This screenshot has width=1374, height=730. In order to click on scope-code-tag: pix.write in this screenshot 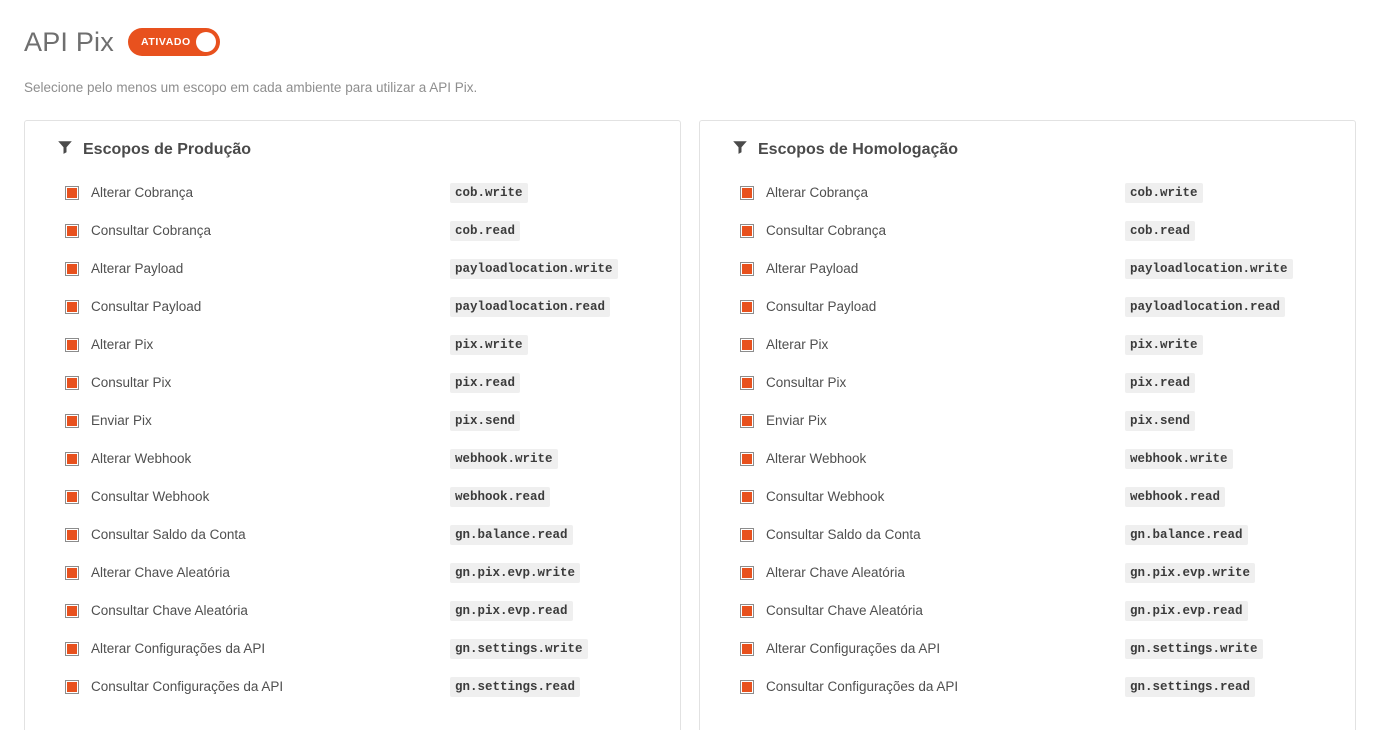, I will do `click(489, 345)`.